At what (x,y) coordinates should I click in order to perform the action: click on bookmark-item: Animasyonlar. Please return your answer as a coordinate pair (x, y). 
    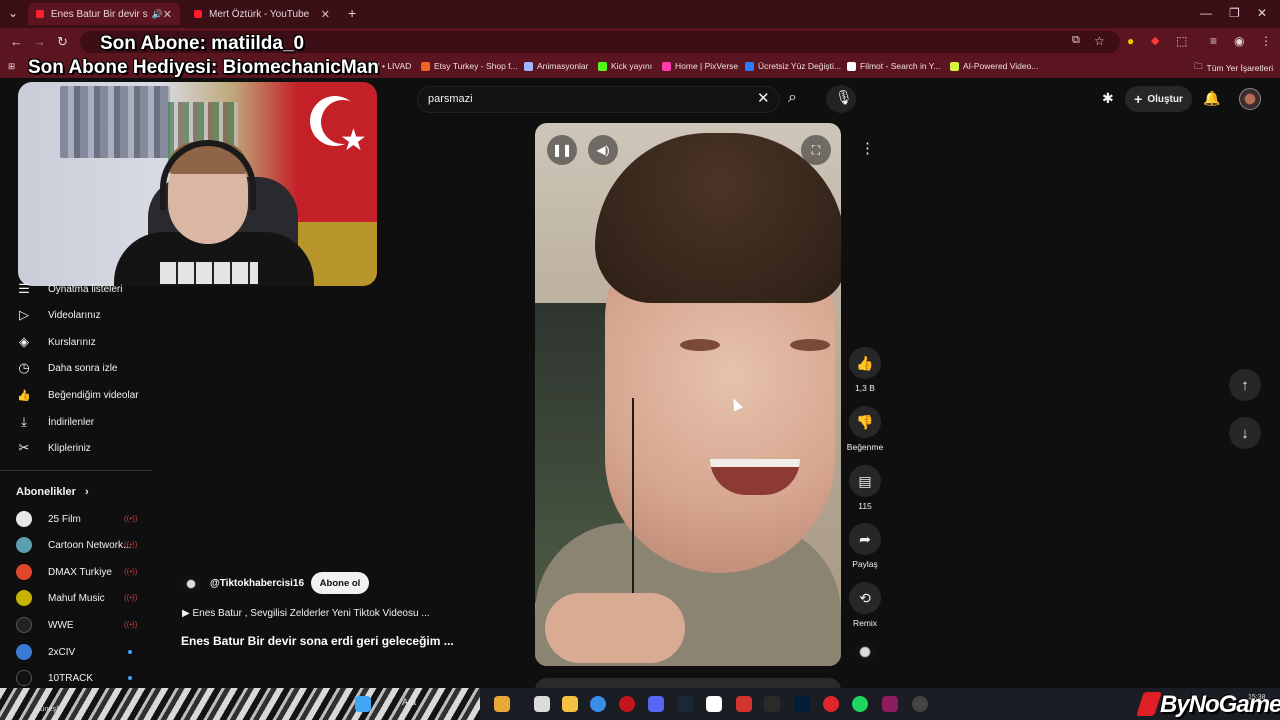
    Looking at the image, I should click on (556, 66).